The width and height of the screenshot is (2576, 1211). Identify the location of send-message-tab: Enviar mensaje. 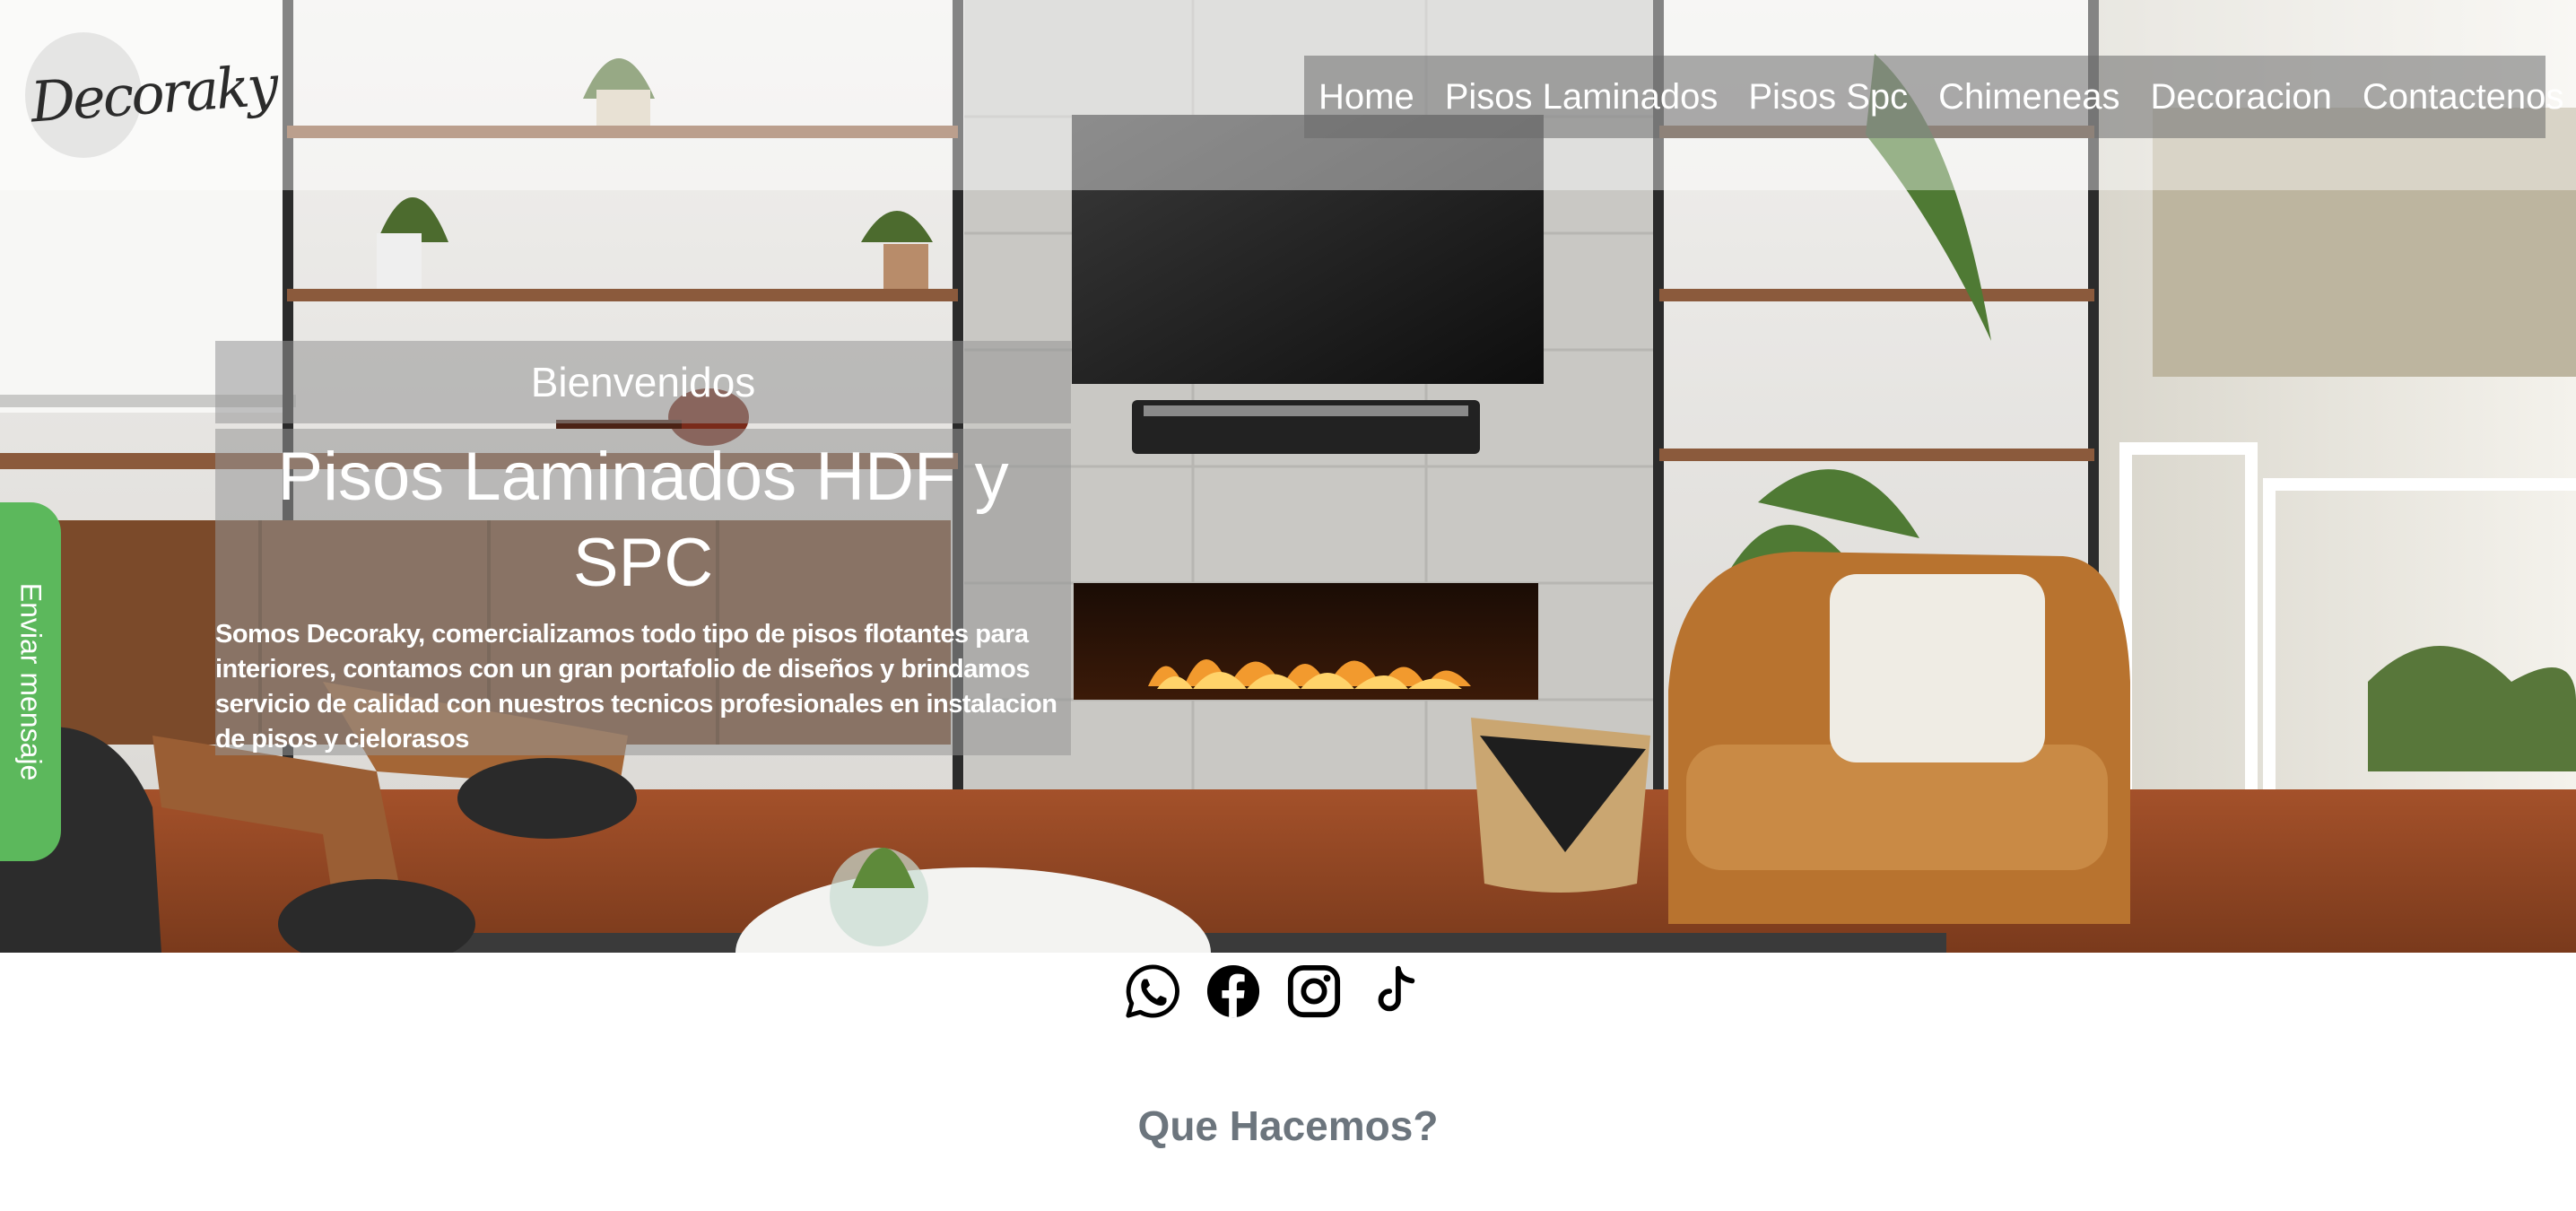
(30, 682).